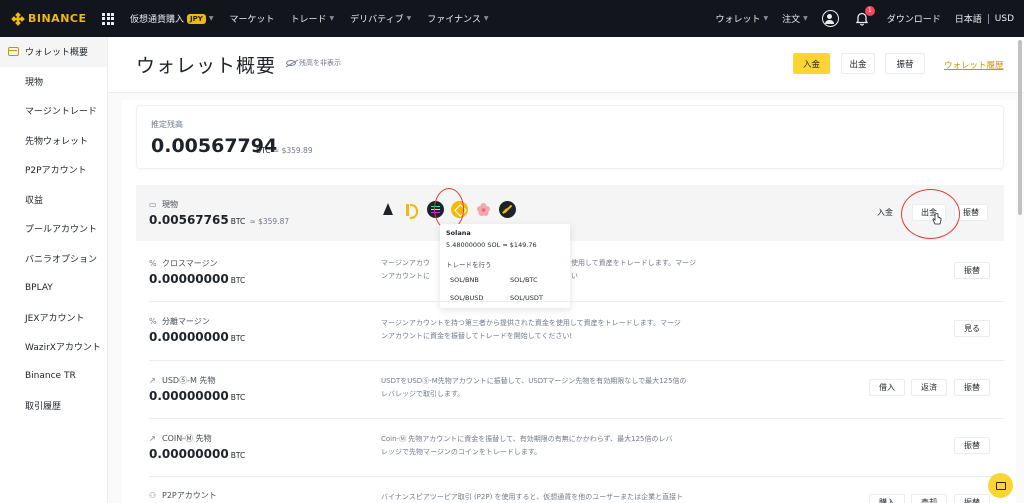 Image resolution: width=1024 pixels, height=503 pixels. What do you see at coordinates (387, 209) in the screenshot?
I see `coin-icon-triangle` at bounding box center [387, 209].